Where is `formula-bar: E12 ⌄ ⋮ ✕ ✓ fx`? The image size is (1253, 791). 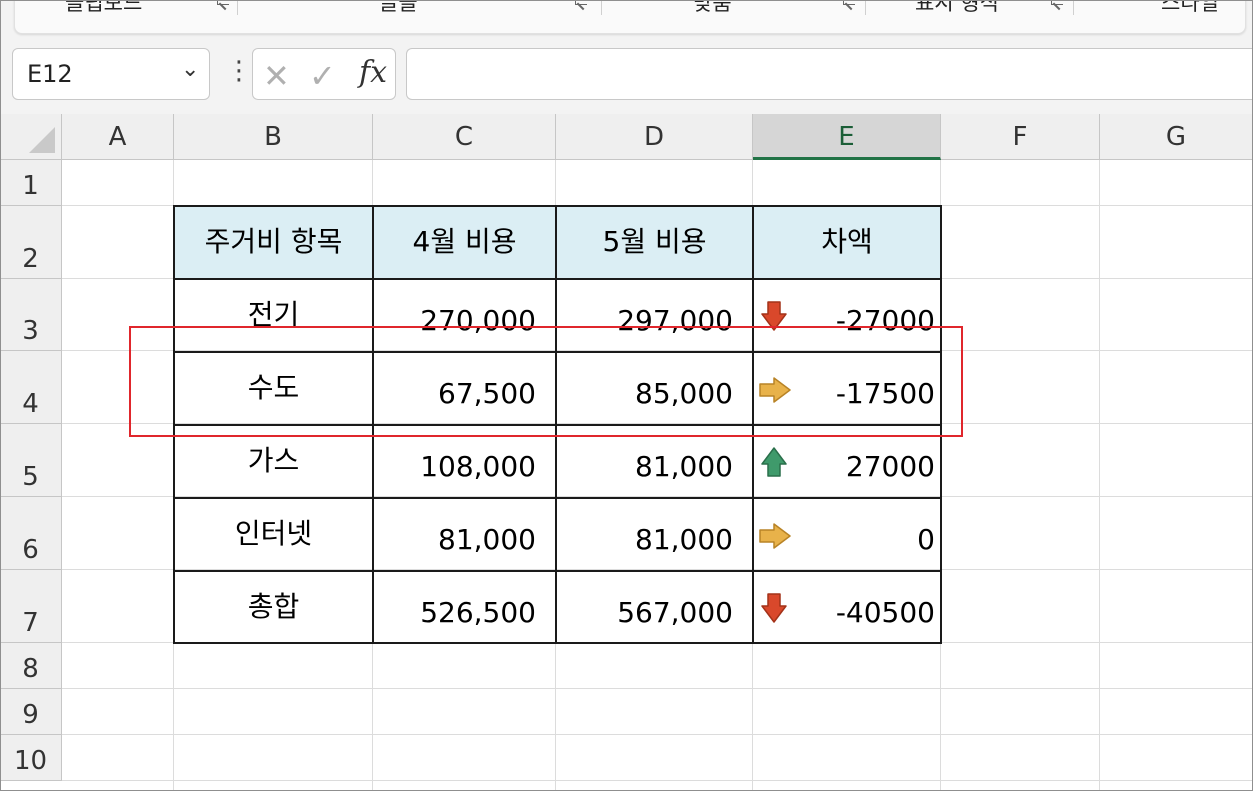
formula-bar: E12 ⌄ ⋮ ✕ ✓ fx is located at coordinates (626, 76).